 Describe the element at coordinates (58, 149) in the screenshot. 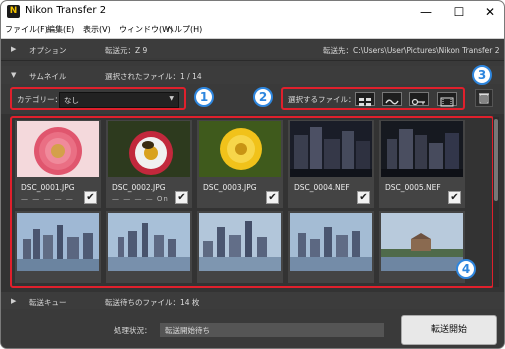

I see `dahlia-photo` at that location.